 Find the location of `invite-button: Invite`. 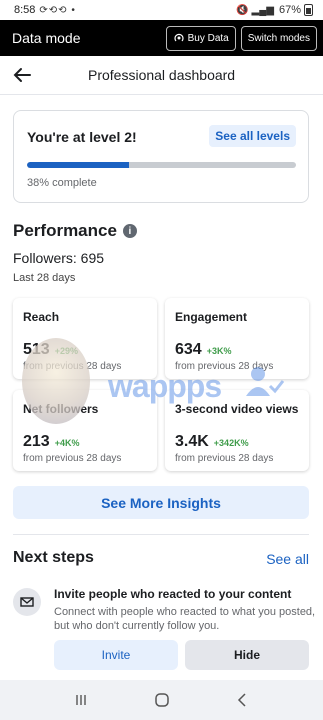

invite-button: Invite is located at coordinates (116, 655).